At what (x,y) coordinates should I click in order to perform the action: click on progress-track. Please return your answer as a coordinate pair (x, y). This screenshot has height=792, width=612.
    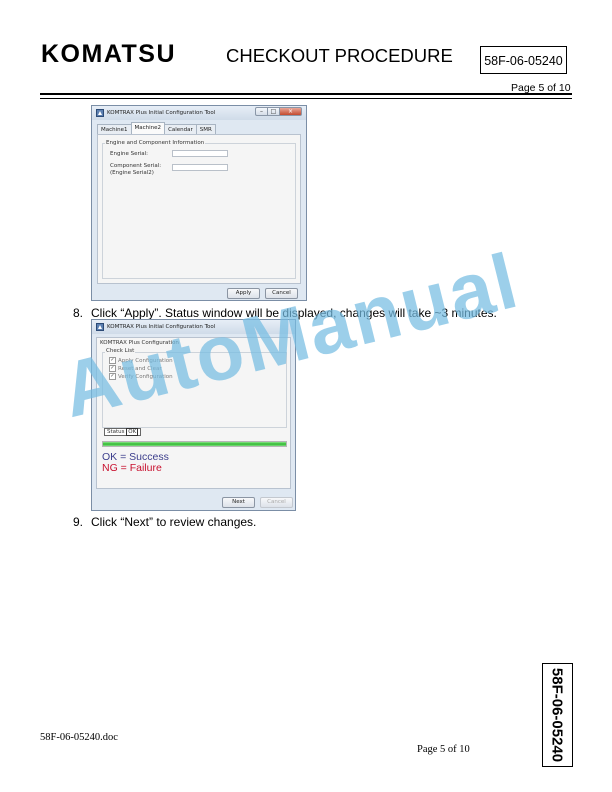
    Looking at the image, I should click on (194, 444).